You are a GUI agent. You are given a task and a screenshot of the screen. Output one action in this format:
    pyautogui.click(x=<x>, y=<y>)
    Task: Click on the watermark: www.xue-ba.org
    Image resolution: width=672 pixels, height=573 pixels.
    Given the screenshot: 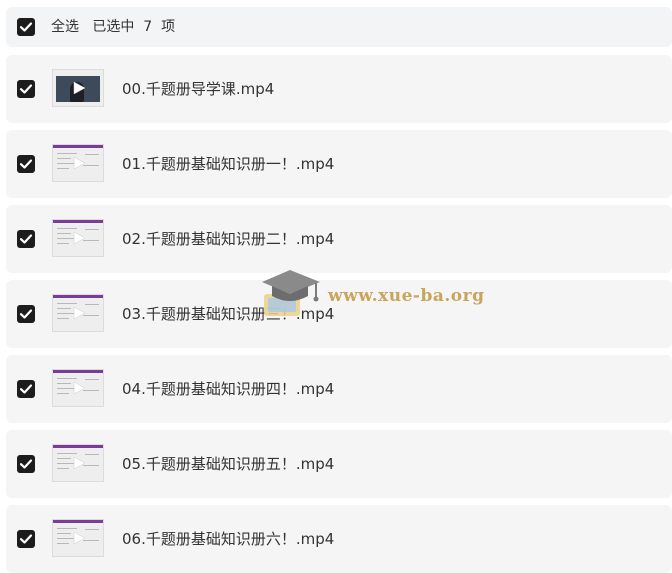 What is the action you would take?
    pyautogui.click(x=373, y=296)
    